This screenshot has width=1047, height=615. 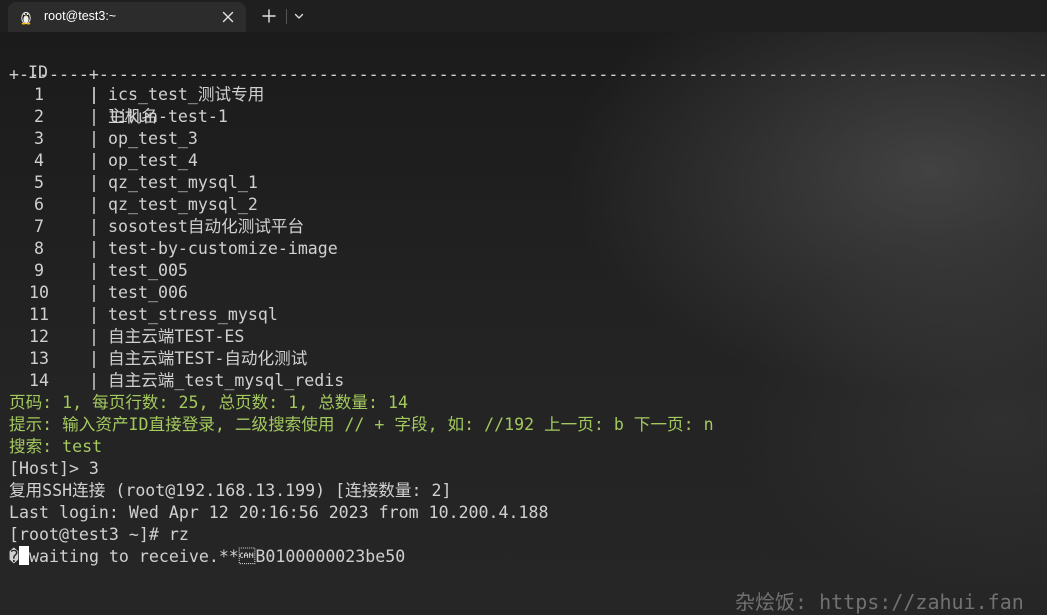 I want to click on row-hostname: op_test_3, so click(x=153, y=138).